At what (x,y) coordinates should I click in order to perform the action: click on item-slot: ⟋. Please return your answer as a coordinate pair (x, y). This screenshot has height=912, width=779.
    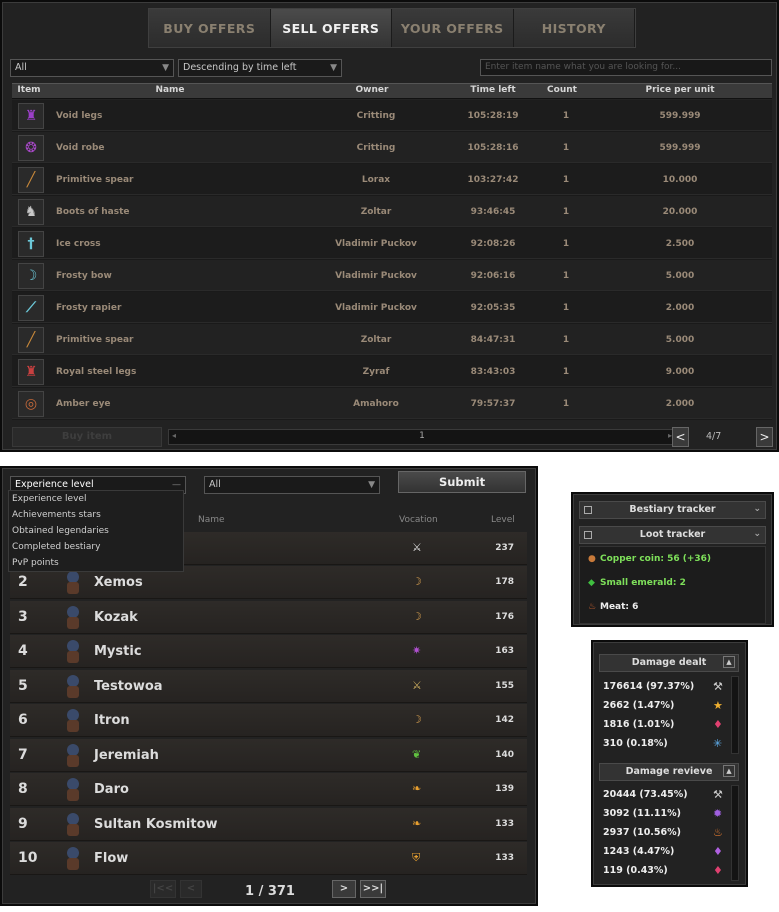
    Looking at the image, I should click on (31, 308).